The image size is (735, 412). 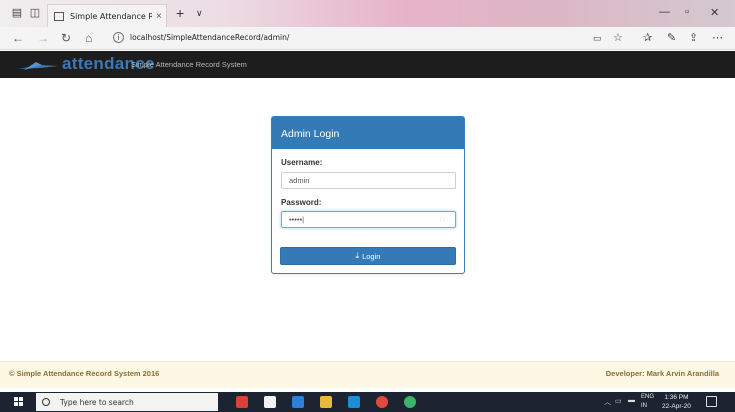 I want to click on copyright-text: © Simple Attendance Record System 2016, so click(x=84, y=373).